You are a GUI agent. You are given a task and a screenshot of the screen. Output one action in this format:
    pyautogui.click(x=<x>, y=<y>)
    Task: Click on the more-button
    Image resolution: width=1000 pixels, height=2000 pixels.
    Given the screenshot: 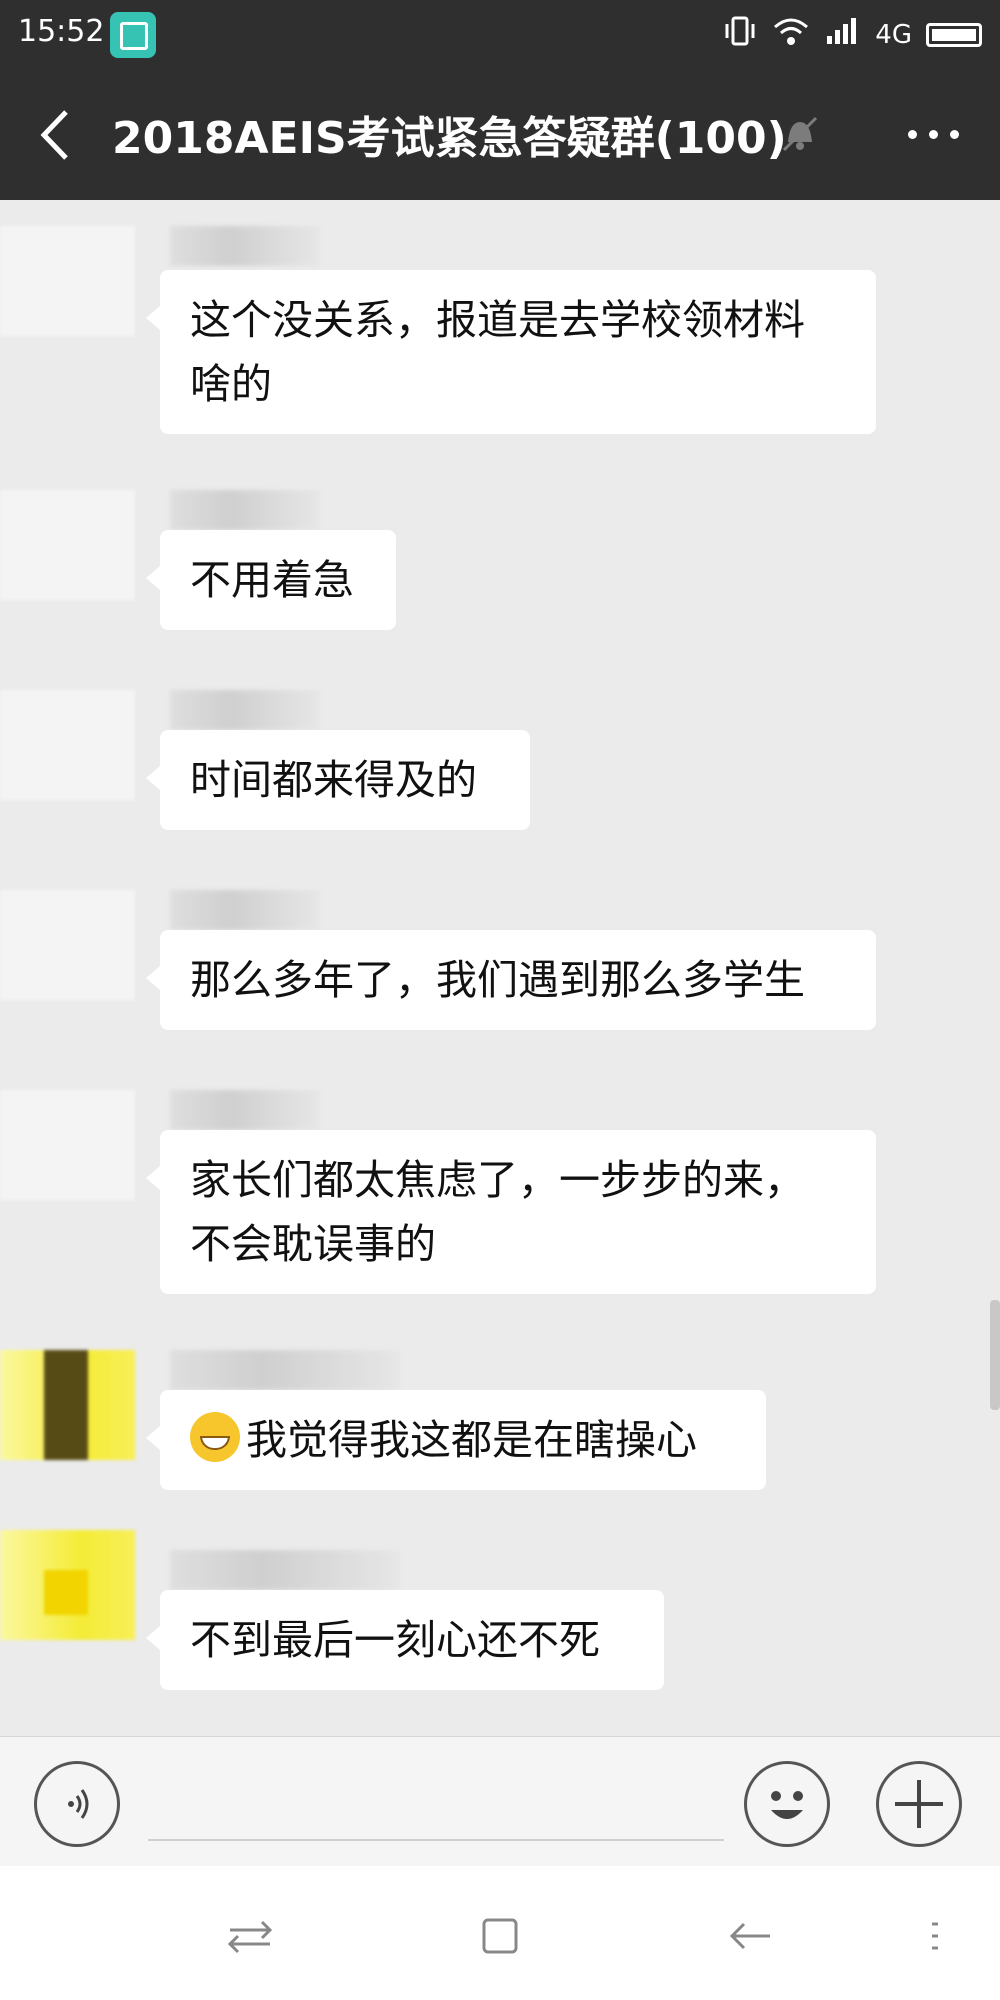 What is the action you would take?
    pyautogui.click(x=934, y=135)
    